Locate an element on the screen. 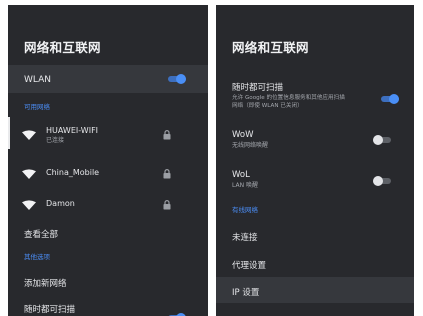 The width and height of the screenshot is (423, 316). available-networks-header: 可用网络 is located at coordinates (37, 107).